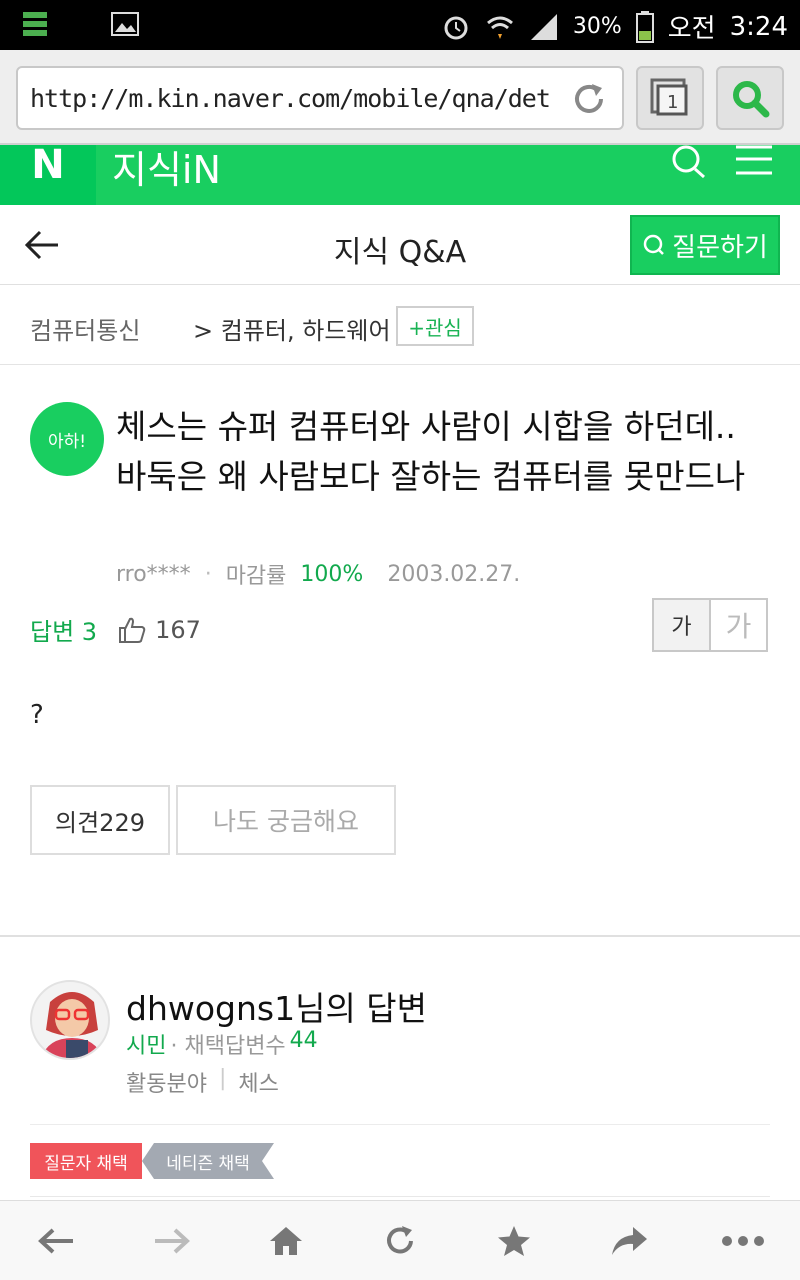  Describe the element at coordinates (456, 27) in the screenshot. I see `alarm-icon` at that location.